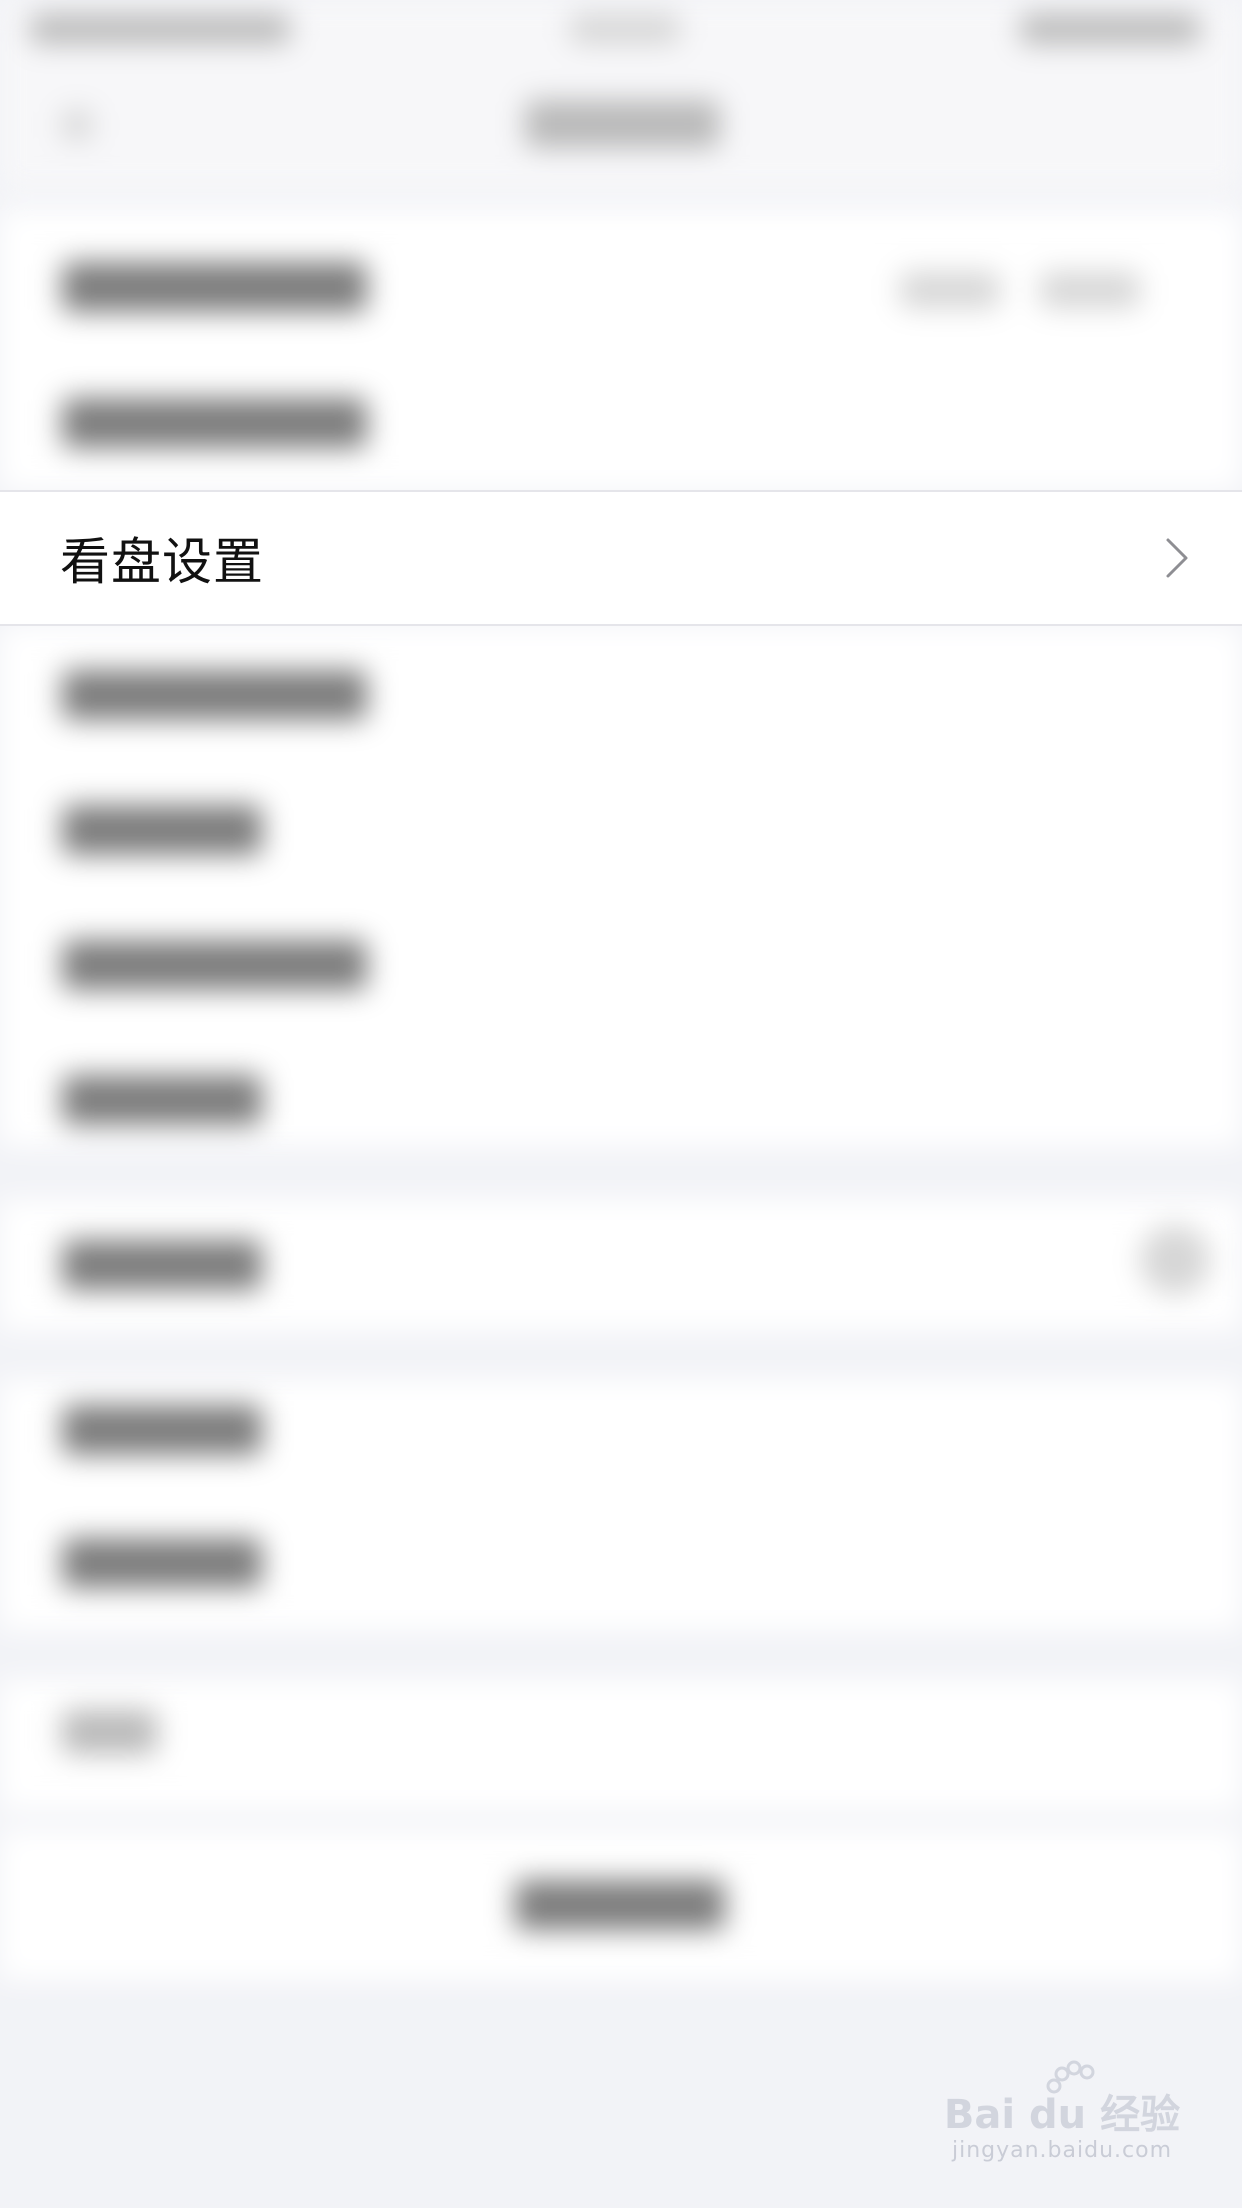 Image resolution: width=1242 pixels, height=2208 pixels. Describe the element at coordinates (160, 29) in the screenshot. I see `blurred-status-left` at that location.